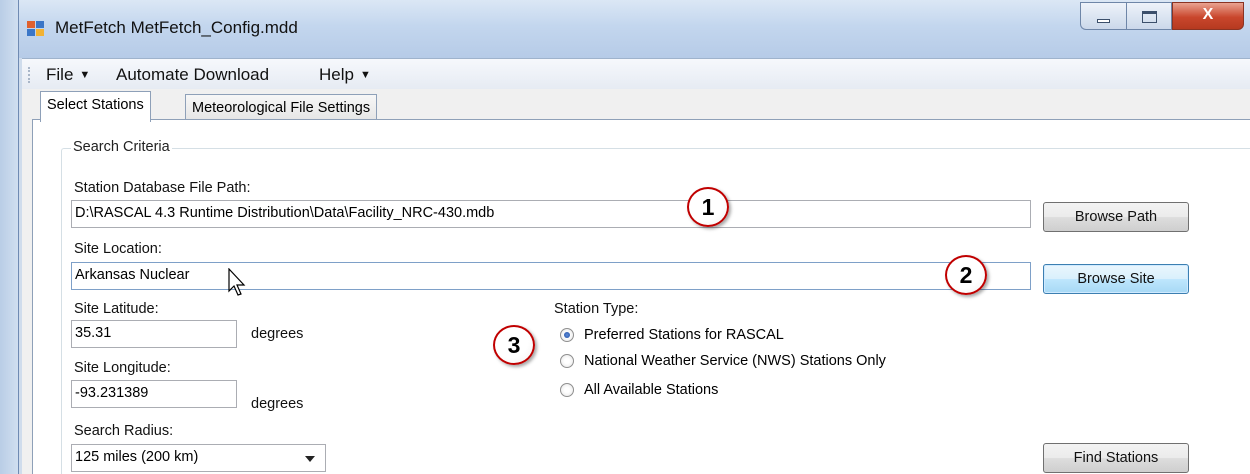  What do you see at coordinates (137, 457) in the screenshot?
I see `search-radius-value: 125 miles (200 km)` at bounding box center [137, 457].